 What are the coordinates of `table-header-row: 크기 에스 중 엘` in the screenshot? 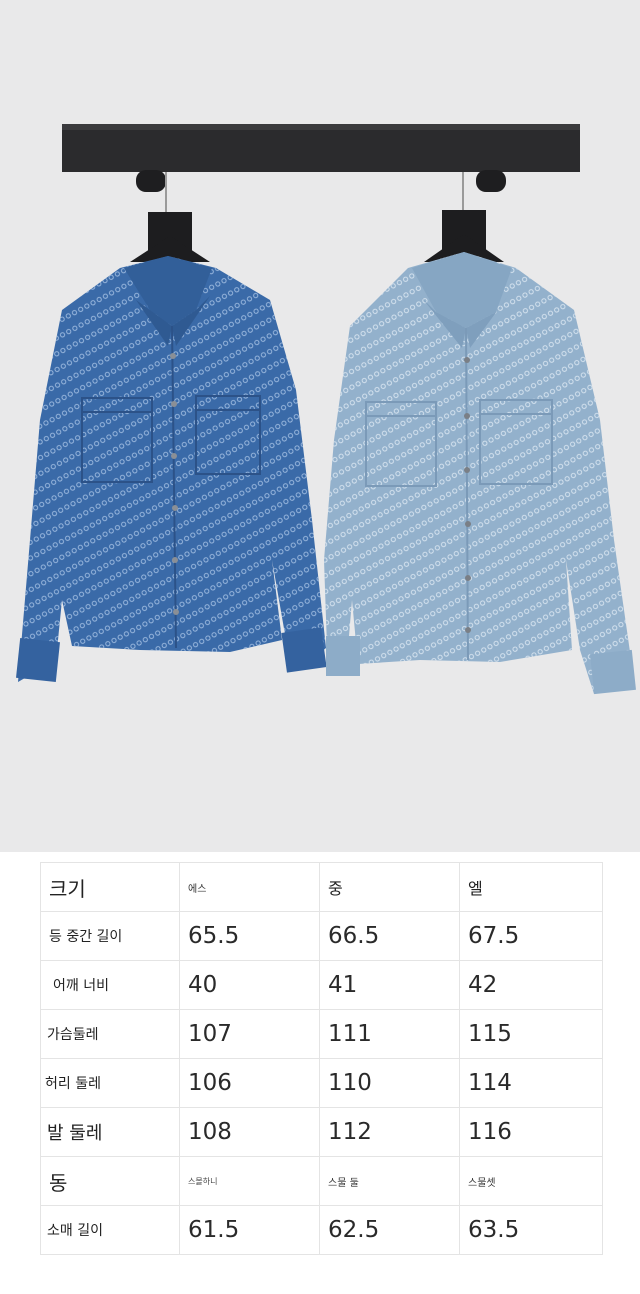 It's located at (321, 887).